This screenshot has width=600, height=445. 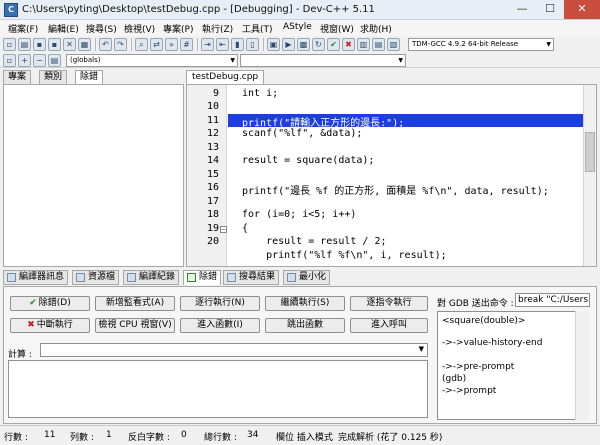 I want to click on tab-search-results: 搜尋結果, so click(x=251, y=277).